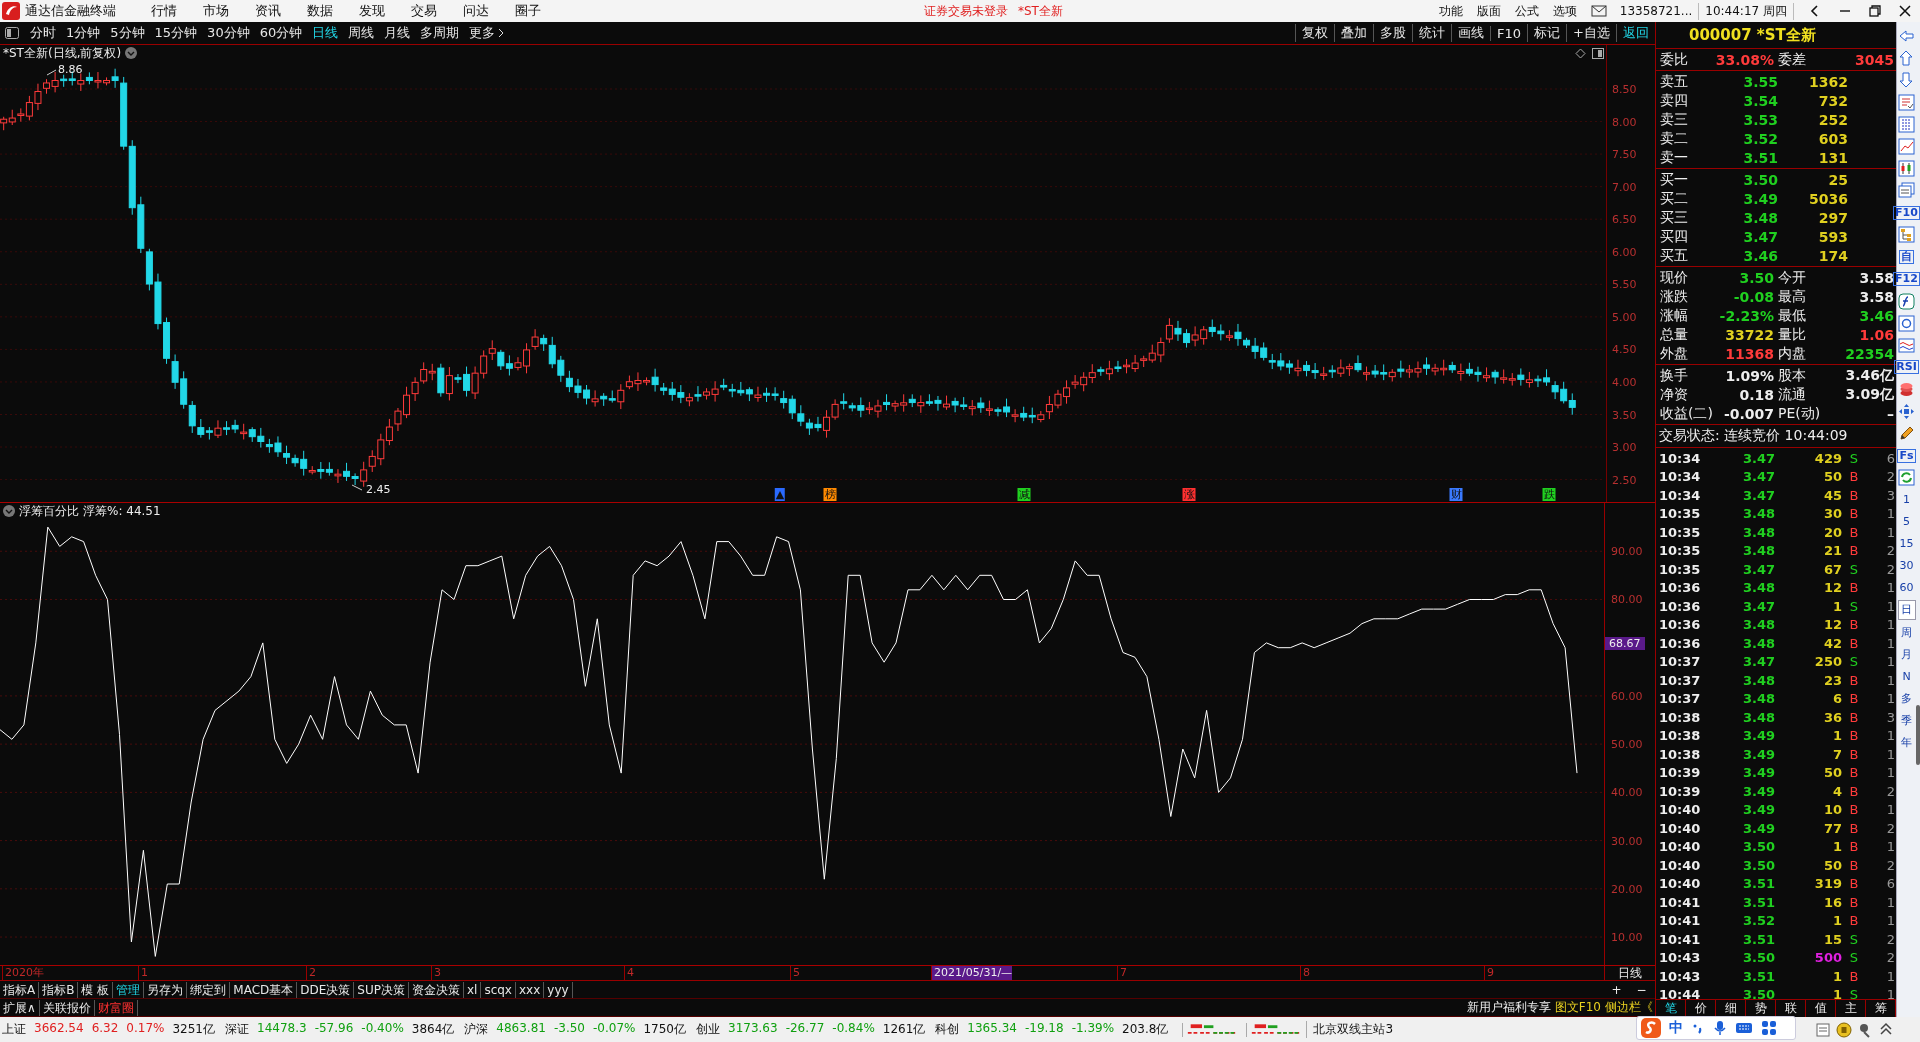 Image resolution: width=1920 pixels, height=1042 pixels. What do you see at coordinates (20, 1007) in the screenshot?
I see `panel-tab: 扩展∧` at bounding box center [20, 1007].